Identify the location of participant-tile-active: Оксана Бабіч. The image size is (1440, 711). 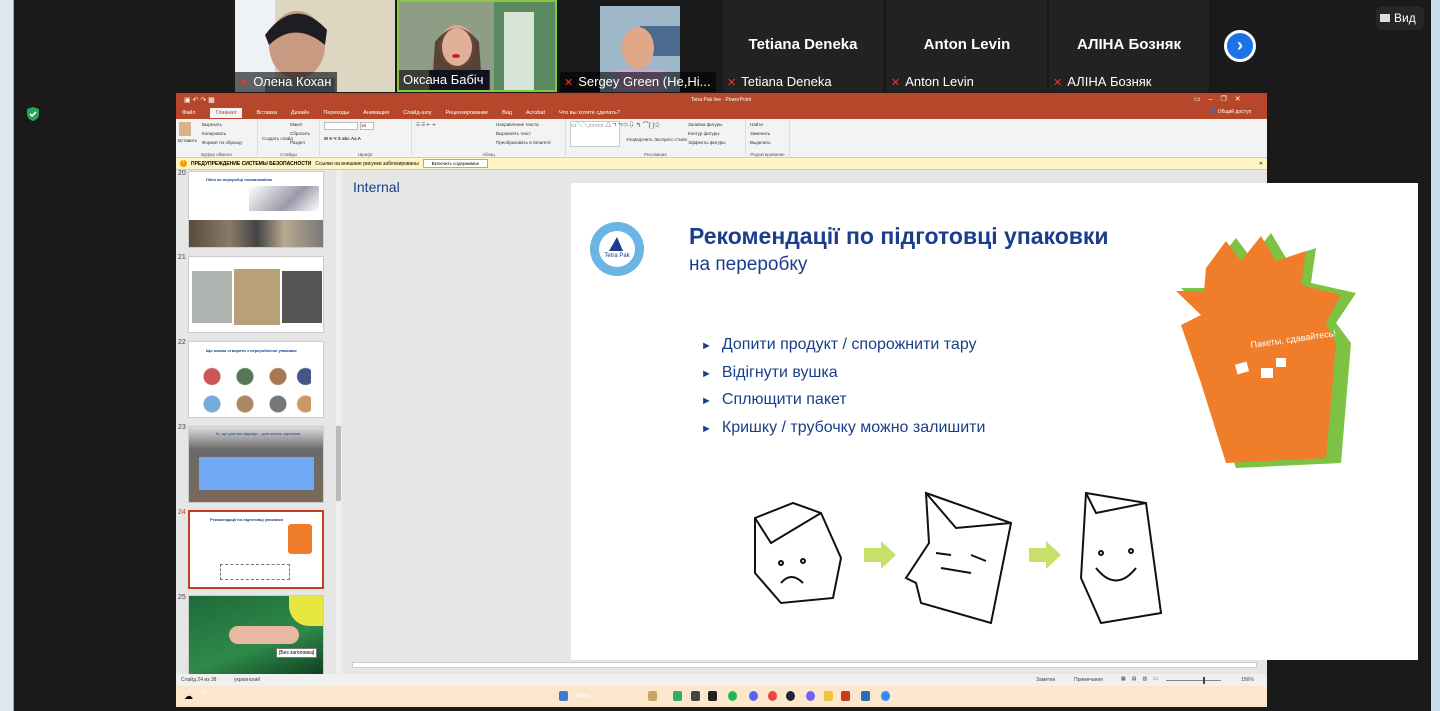
(477, 46).